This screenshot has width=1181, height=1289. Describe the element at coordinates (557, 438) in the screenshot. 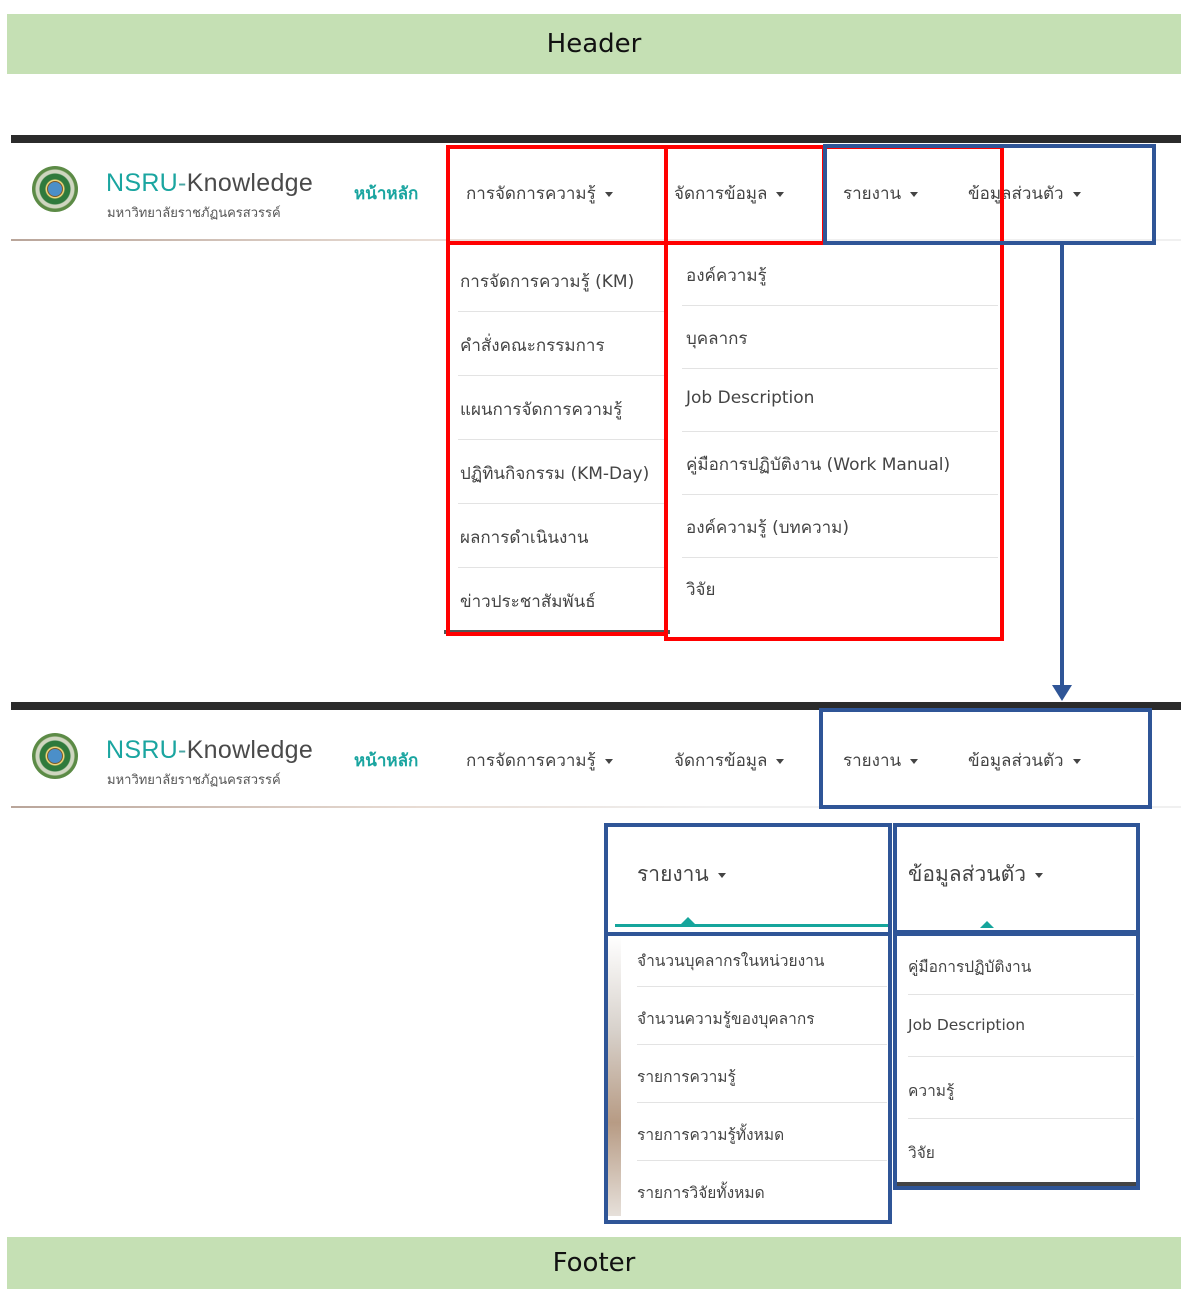

I see `annotation-red-km-menu` at that location.